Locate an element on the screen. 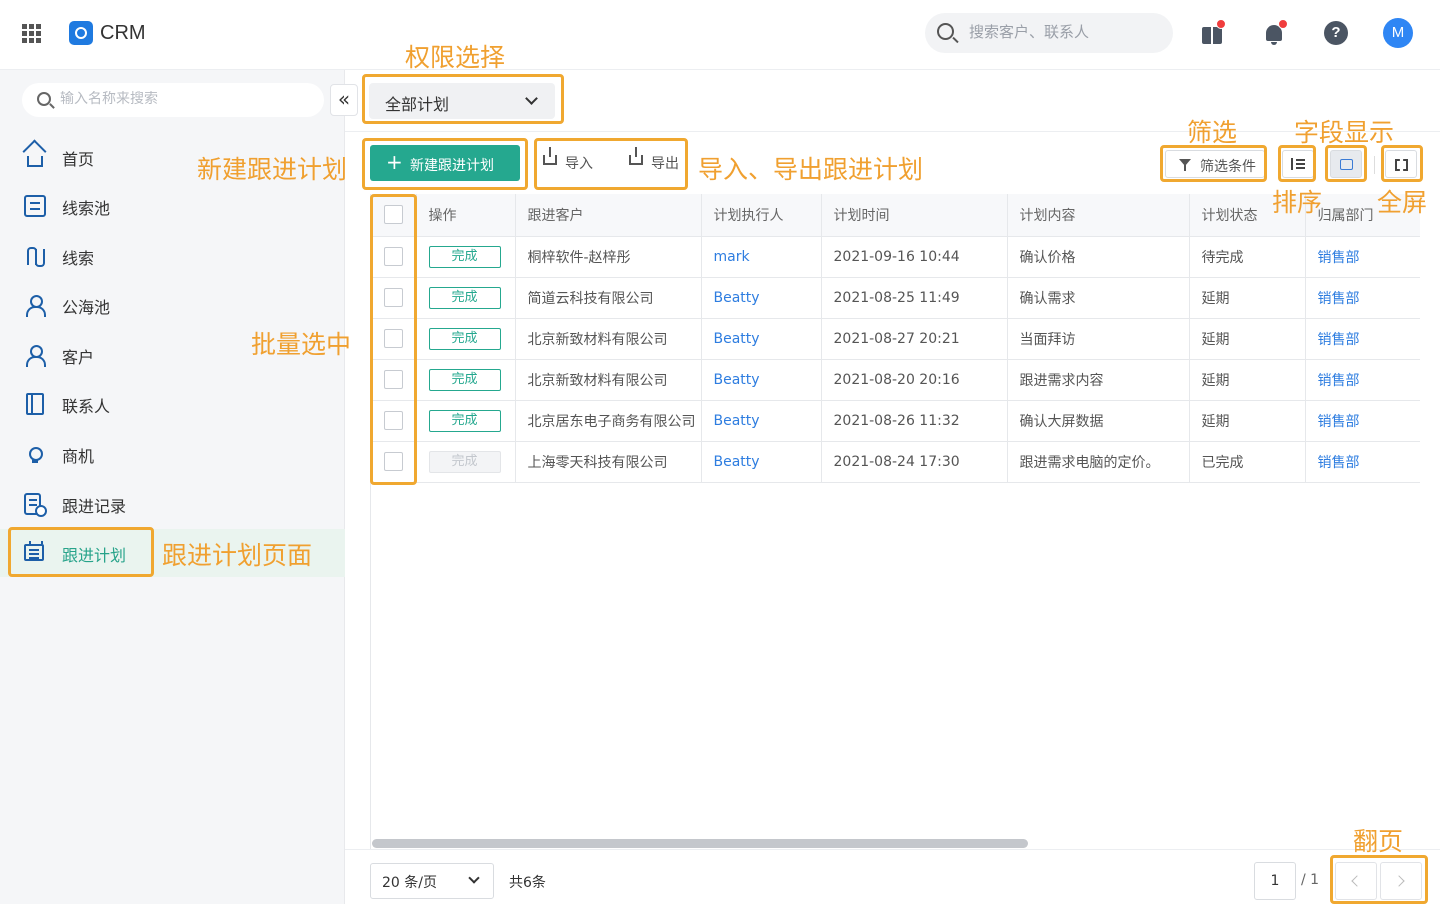  column-header: 计划执行人 is located at coordinates (761, 215).